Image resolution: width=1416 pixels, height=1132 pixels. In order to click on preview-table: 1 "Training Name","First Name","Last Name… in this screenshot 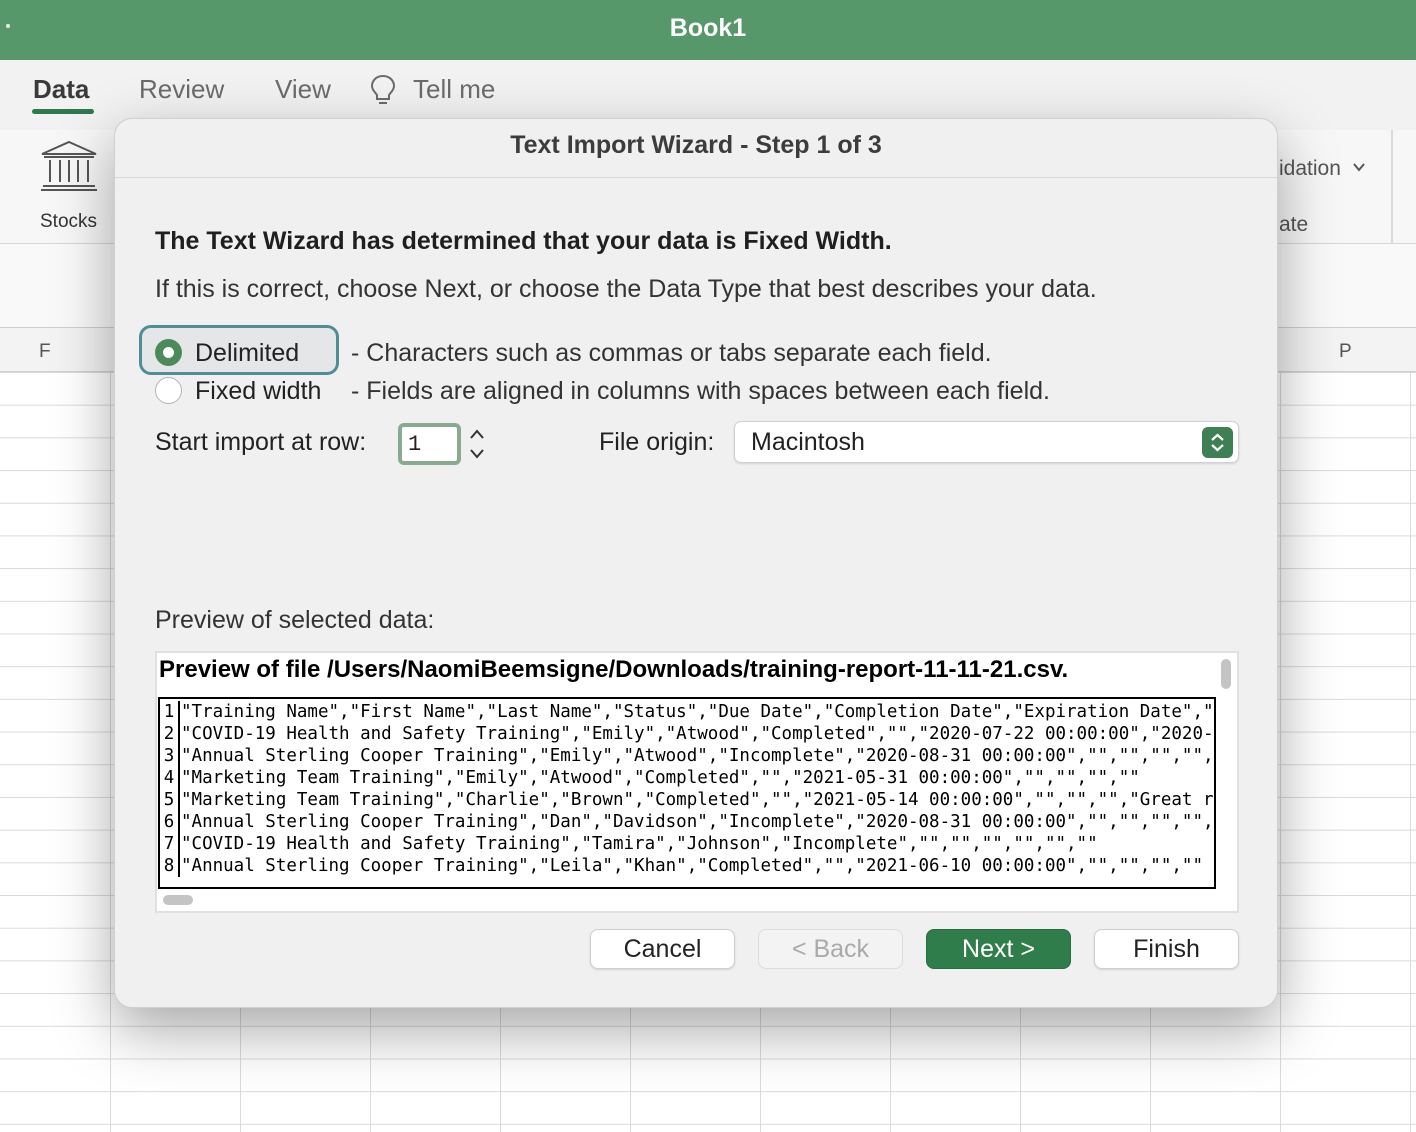, I will do `click(687, 793)`.